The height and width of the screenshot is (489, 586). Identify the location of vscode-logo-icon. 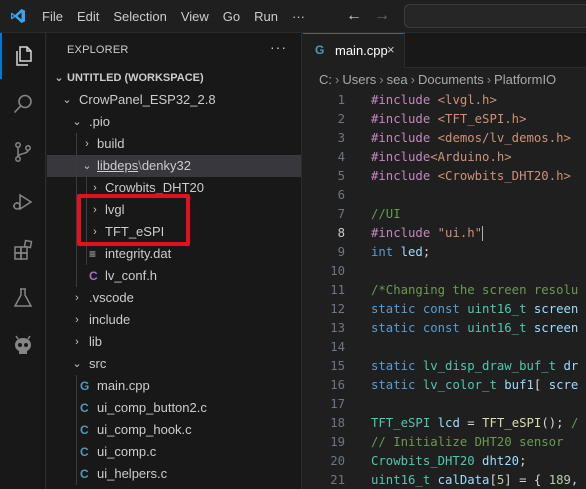
(18, 16).